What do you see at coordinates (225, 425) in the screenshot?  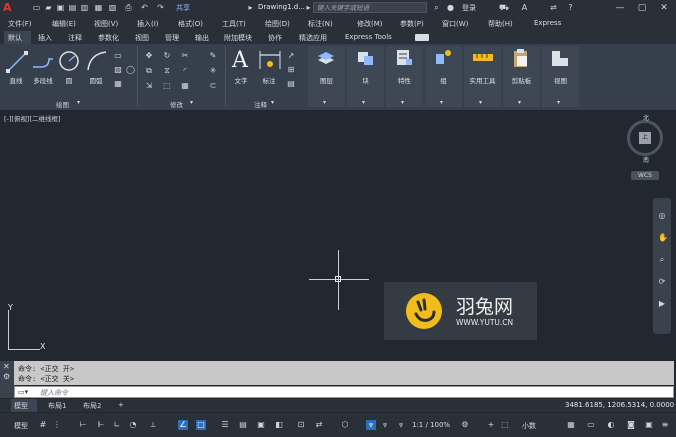 I see `lineweight-icon: ☰` at bounding box center [225, 425].